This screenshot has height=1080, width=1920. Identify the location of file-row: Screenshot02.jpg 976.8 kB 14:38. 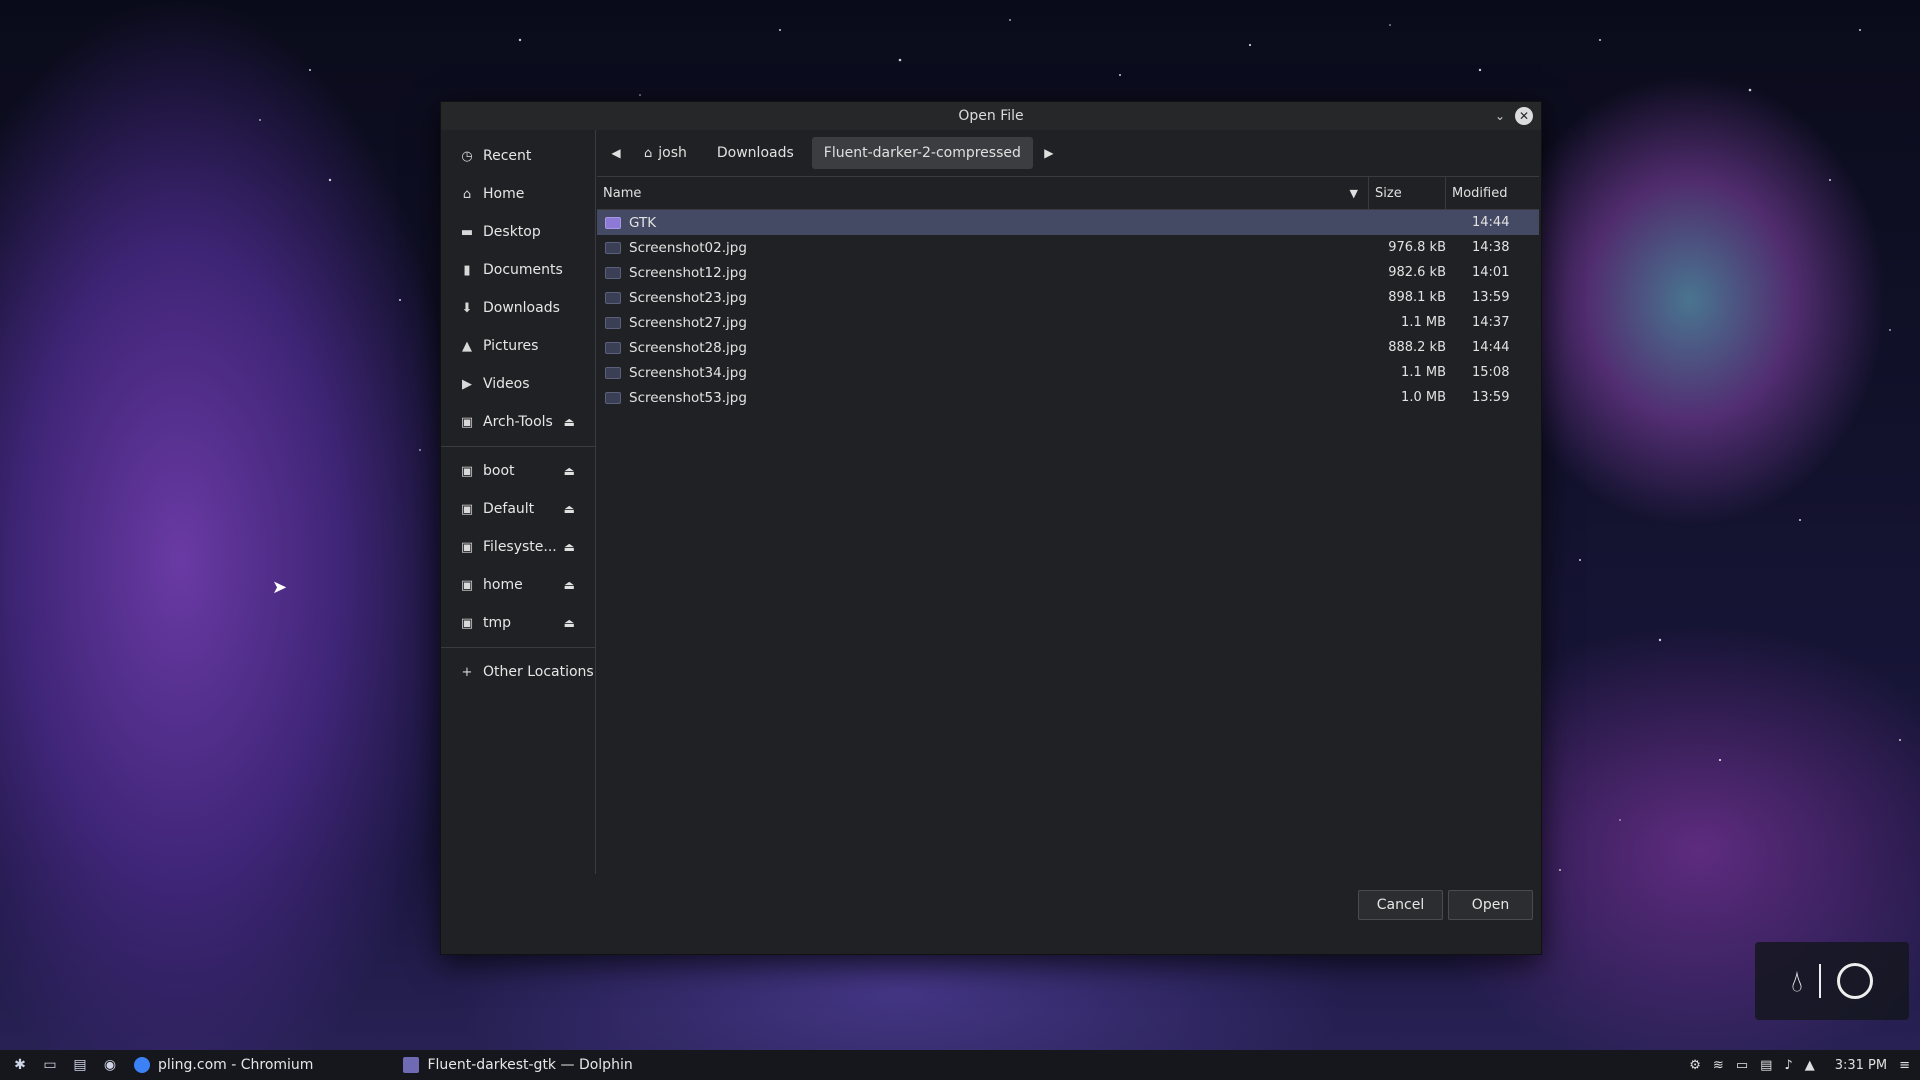
(1068, 247).